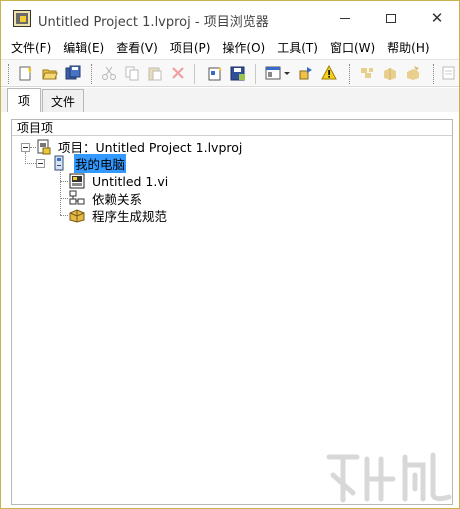 The width and height of the screenshot is (460, 509). I want to click on collapse-project-toggle, so click(25, 147).